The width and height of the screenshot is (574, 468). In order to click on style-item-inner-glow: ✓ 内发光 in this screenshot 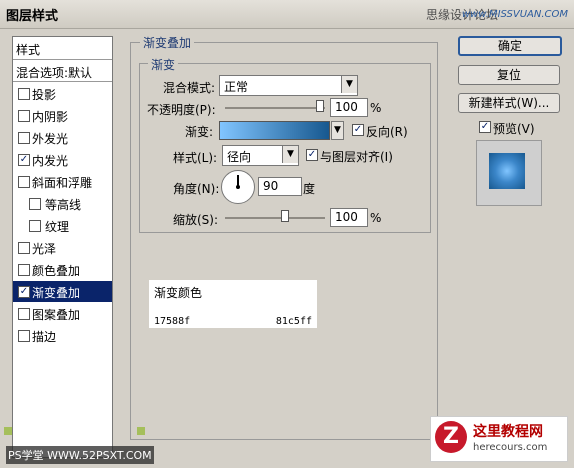, I will do `click(62, 159)`.